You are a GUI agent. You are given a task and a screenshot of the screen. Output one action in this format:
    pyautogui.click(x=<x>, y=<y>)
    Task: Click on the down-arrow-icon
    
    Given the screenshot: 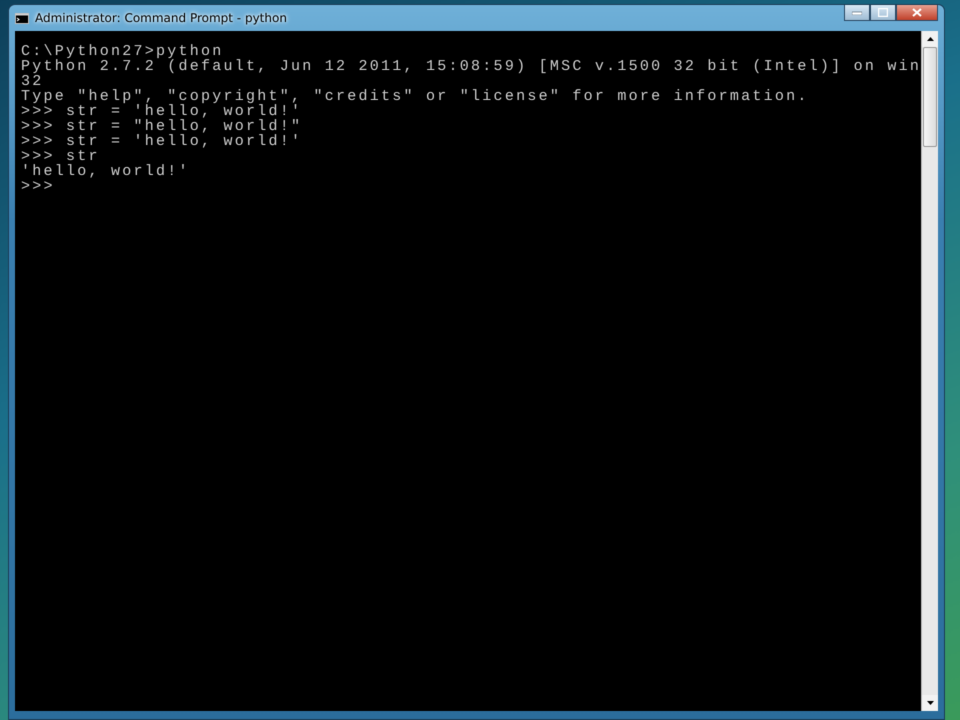 What is the action you would take?
    pyautogui.click(x=930, y=703)
    